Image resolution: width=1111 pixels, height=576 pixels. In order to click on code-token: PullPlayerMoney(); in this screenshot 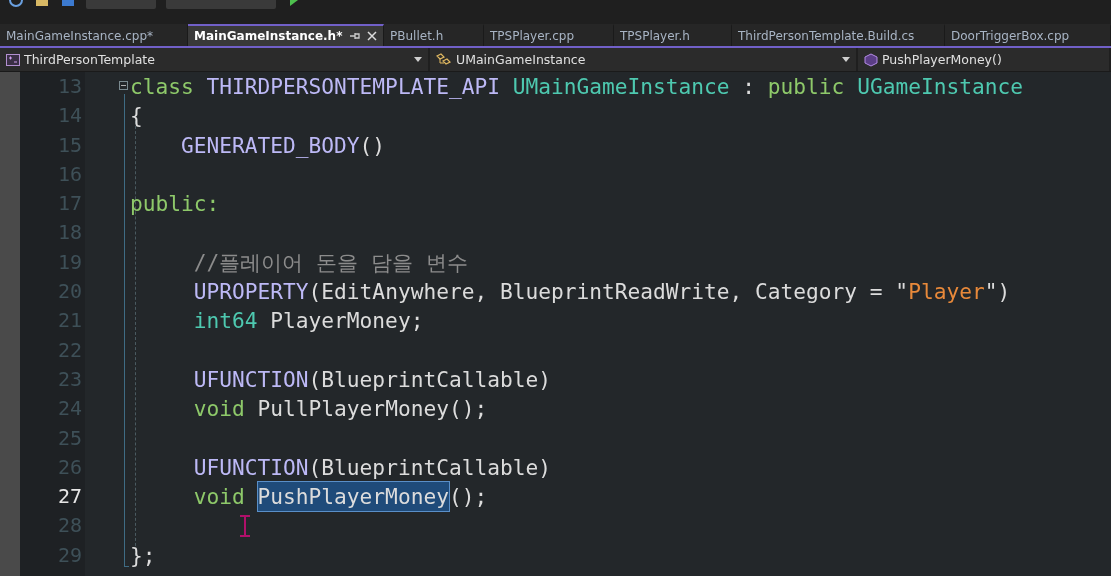, I will do `click(372, 409)`.